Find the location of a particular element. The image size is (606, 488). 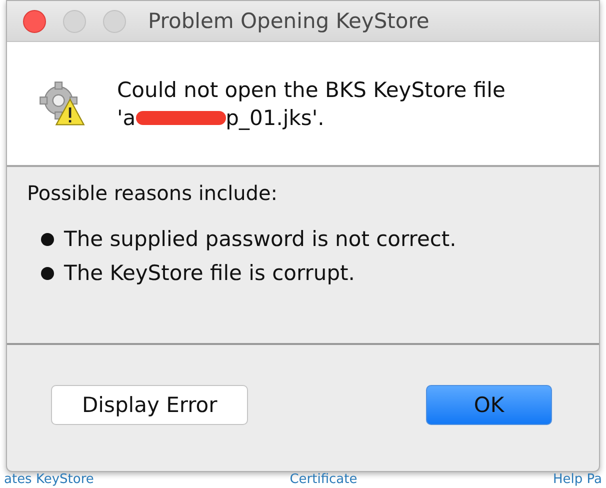

minimize-button is located at coordinates (74, 21).